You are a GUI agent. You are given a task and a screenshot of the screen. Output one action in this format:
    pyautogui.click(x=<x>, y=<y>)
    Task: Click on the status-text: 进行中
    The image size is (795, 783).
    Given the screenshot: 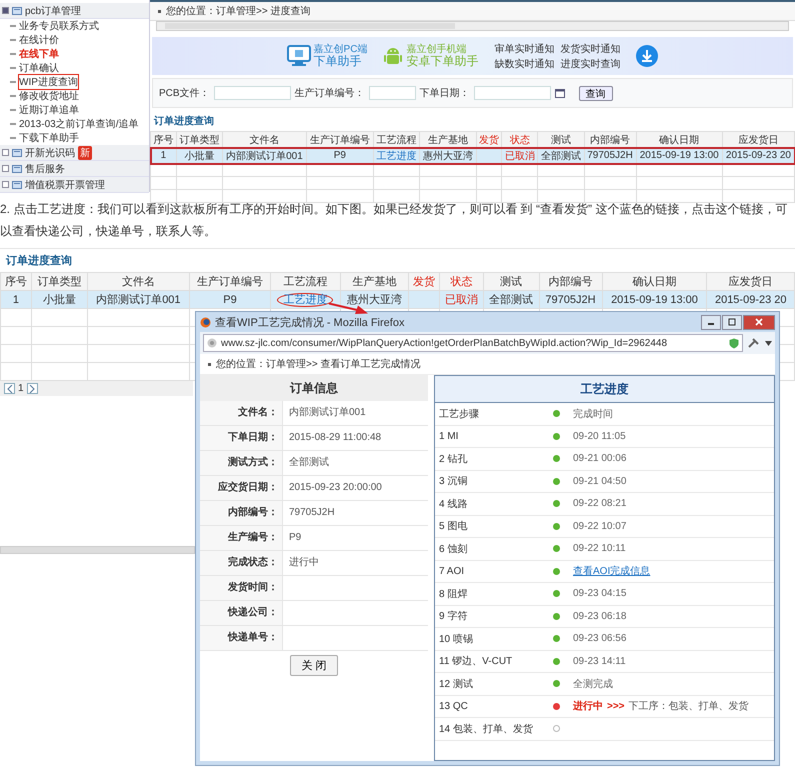 What is the action you would take?
    pyautogui.click(x=588, y=707)
    